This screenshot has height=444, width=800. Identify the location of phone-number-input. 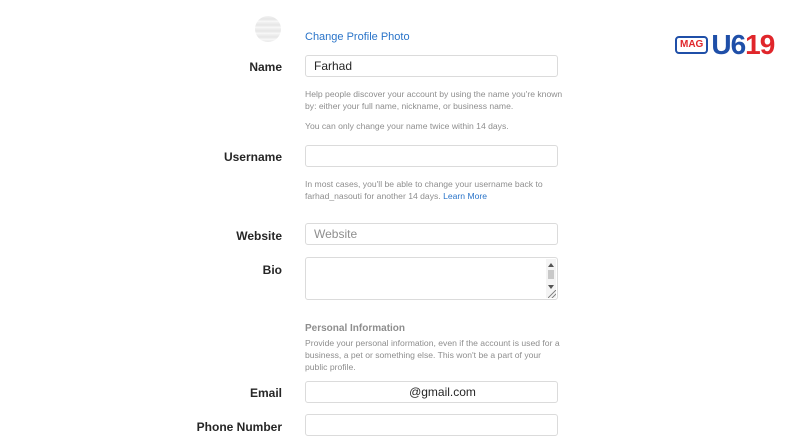
(431, 425).